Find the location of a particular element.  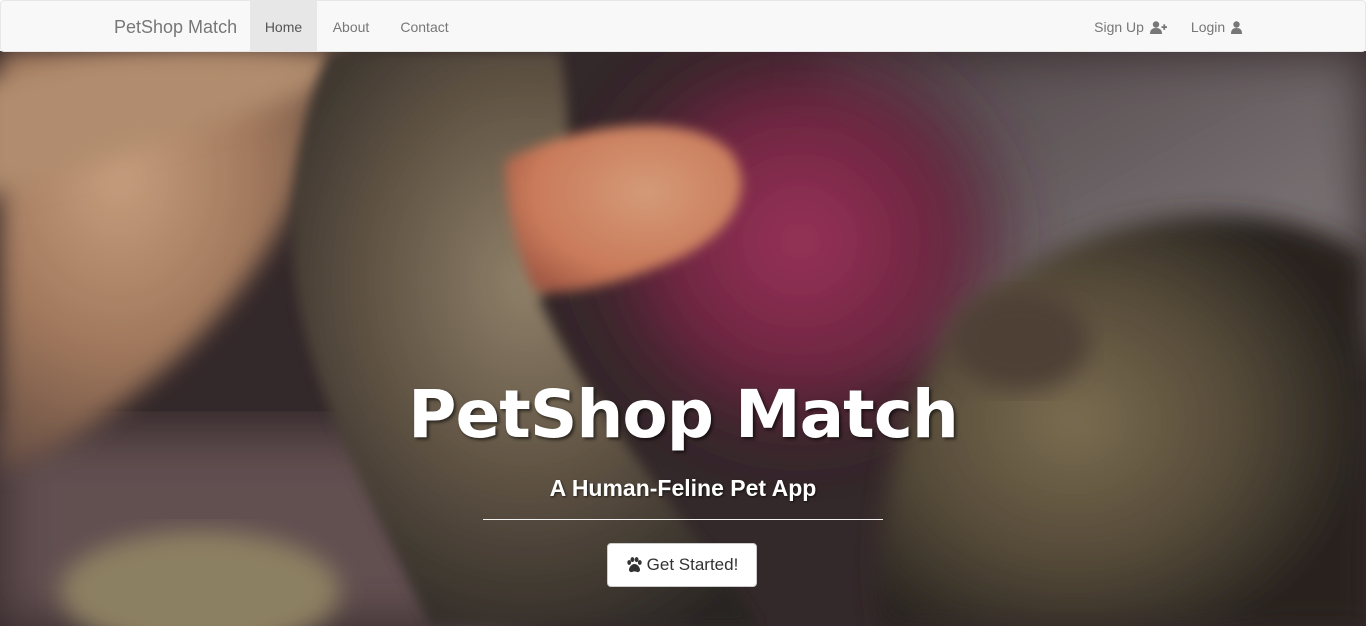

nav-item-about: About is located at coordinates (351, 26).